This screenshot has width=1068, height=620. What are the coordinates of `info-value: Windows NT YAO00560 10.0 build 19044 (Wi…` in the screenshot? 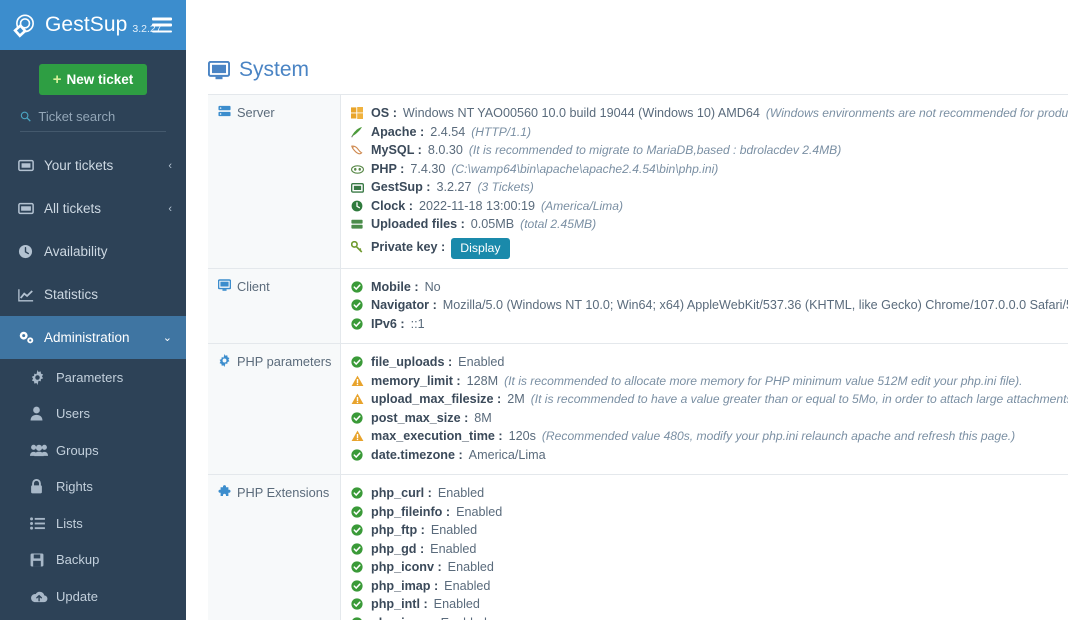 It's located at (581, 113).